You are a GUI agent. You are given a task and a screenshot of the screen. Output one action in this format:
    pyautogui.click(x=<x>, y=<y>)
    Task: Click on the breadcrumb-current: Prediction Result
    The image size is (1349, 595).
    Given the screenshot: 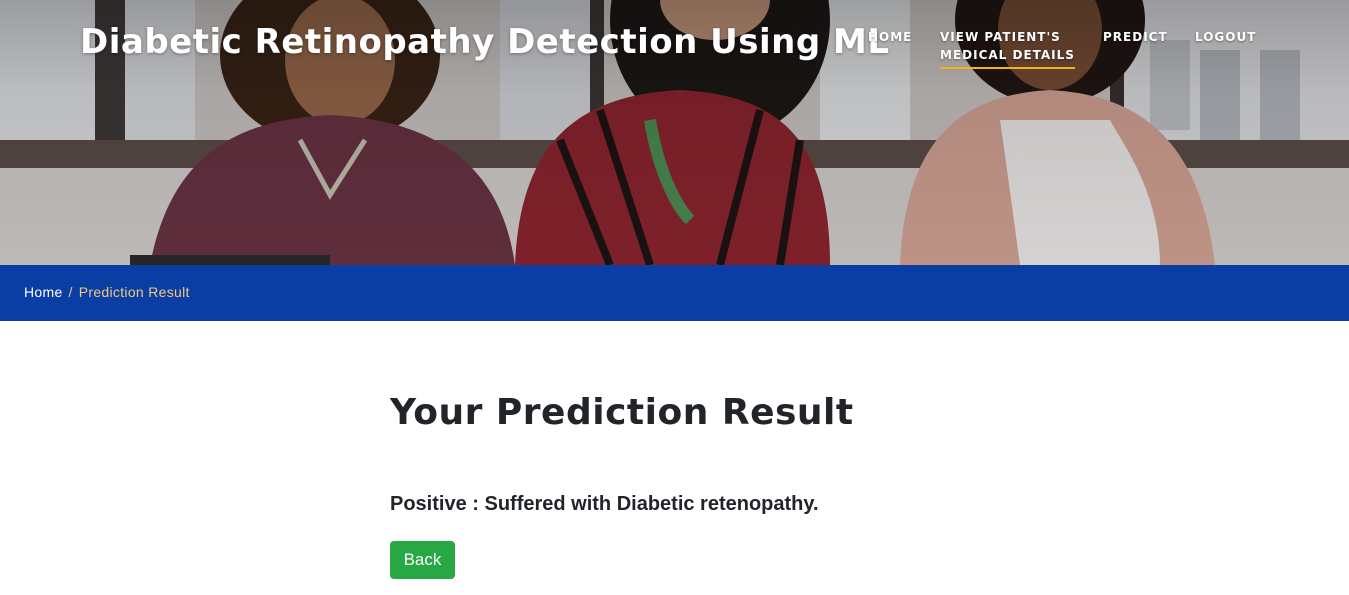 What is the action you would take?
    pyautogui.click(x=134, y=292)
    